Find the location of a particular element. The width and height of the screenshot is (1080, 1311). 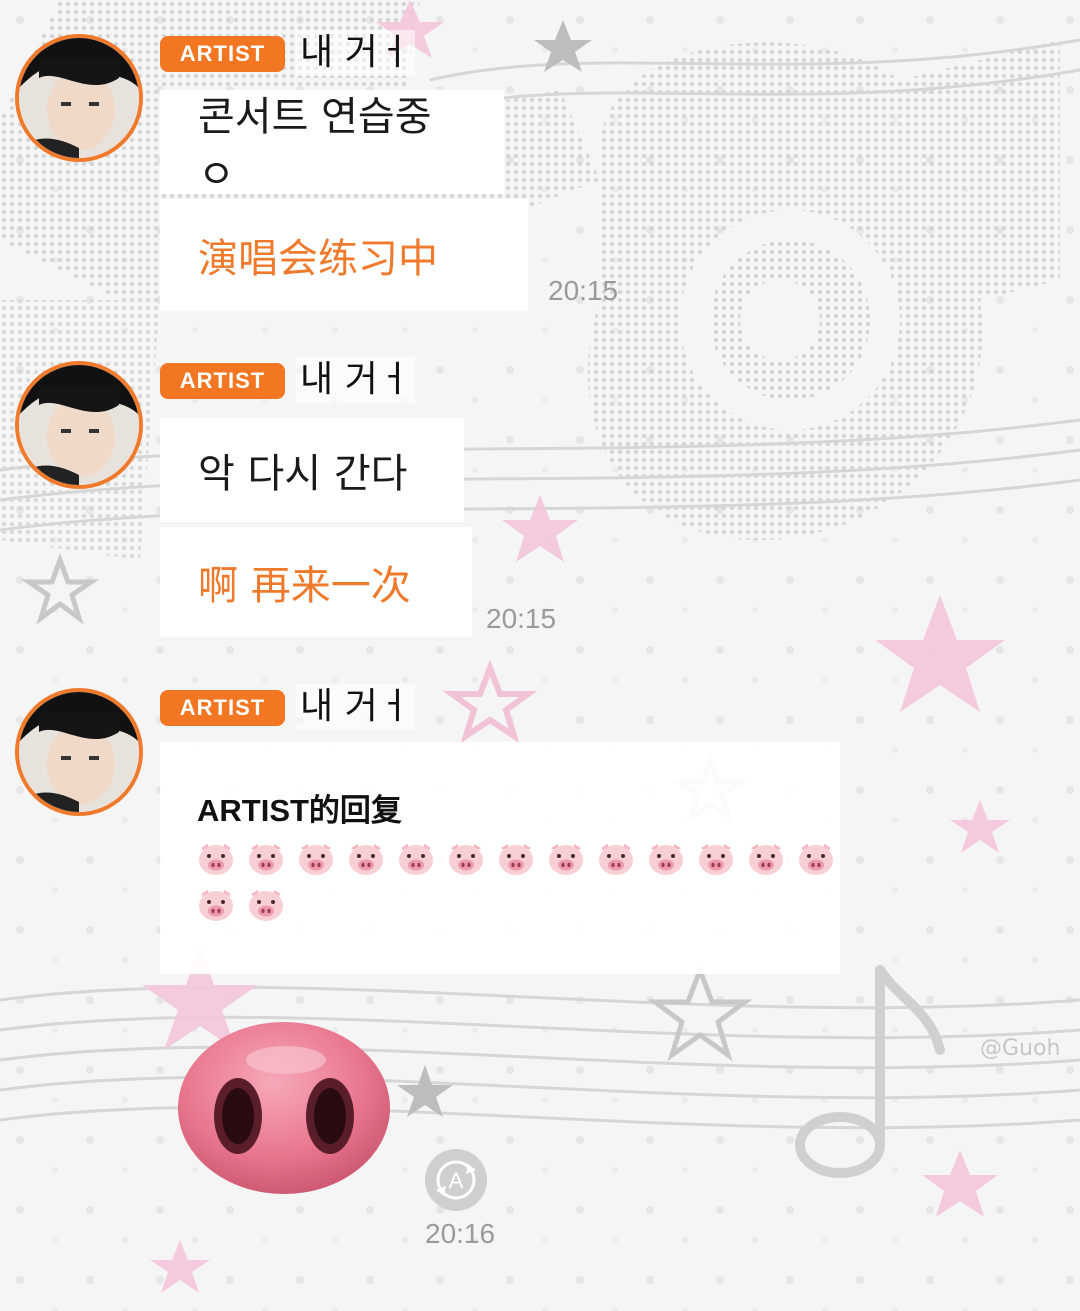

resend-circle-icon: A is located at coordinates (456, 1180).